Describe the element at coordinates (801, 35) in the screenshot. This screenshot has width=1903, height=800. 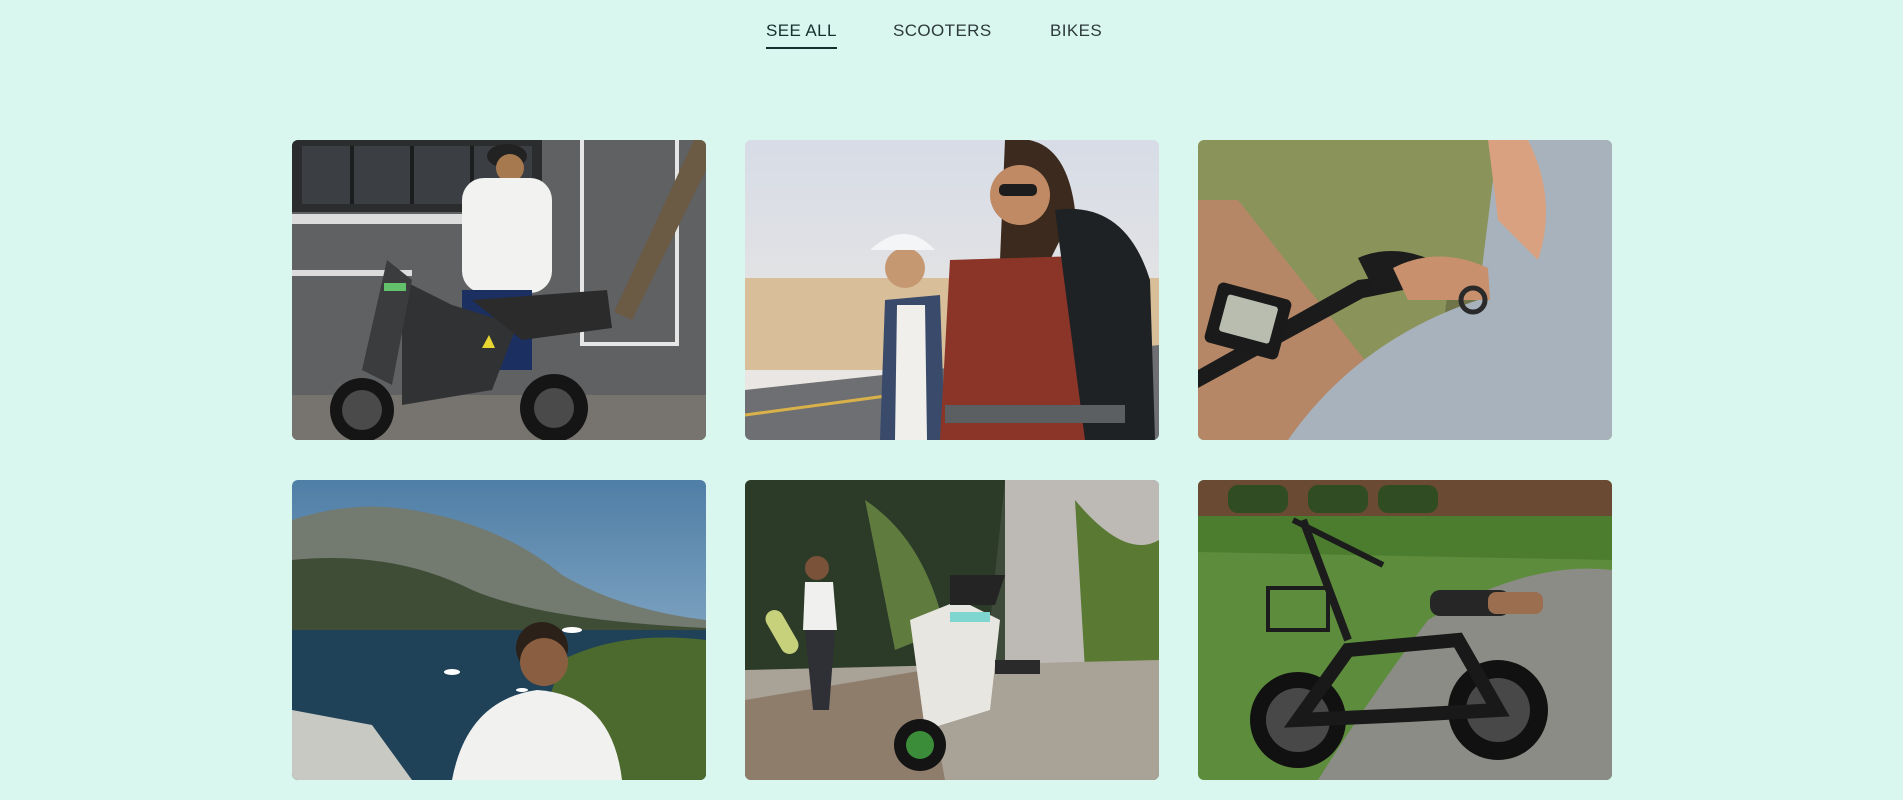
I see `tab-see-all: SEE ALL` at that location.